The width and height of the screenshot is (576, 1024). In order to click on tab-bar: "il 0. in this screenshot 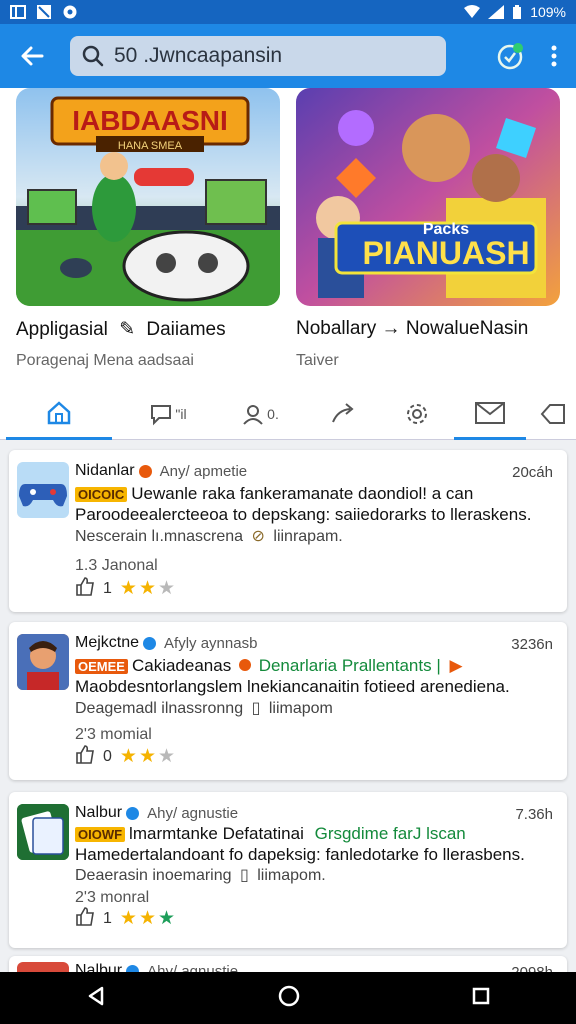, I will do `click(288, 414)`.